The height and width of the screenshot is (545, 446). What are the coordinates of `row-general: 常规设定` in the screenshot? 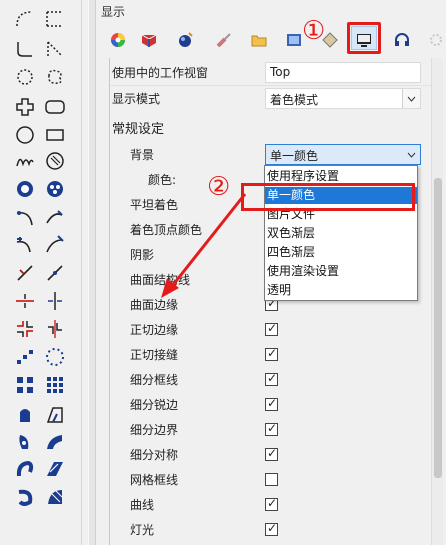 It's located at (271, 126).